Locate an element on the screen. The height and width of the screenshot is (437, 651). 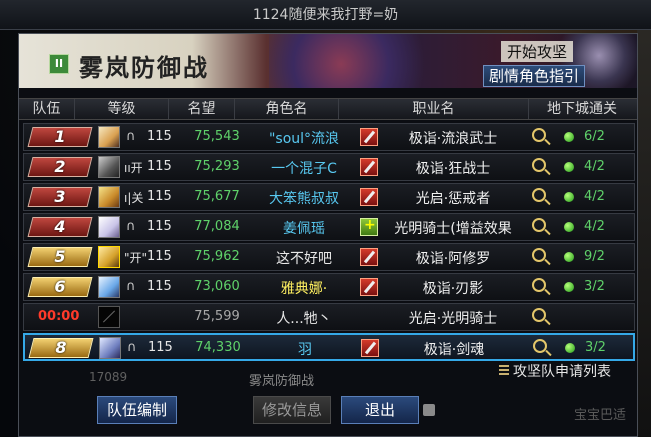
character-name: 这不好吧 is located at coordinates (304, 259).